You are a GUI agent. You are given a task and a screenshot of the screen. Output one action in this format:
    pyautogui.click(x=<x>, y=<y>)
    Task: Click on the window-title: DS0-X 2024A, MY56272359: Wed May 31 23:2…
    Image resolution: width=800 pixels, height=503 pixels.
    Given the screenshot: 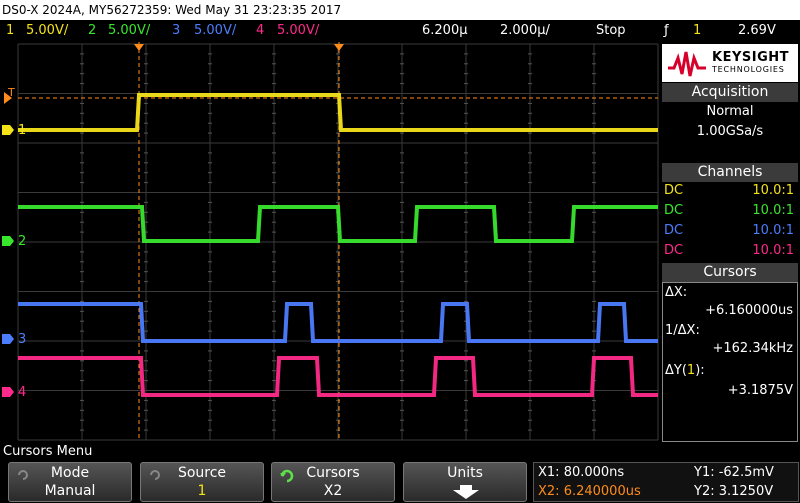 What is the action you would take?
    pyautogui.click(x=400, y=10)
    